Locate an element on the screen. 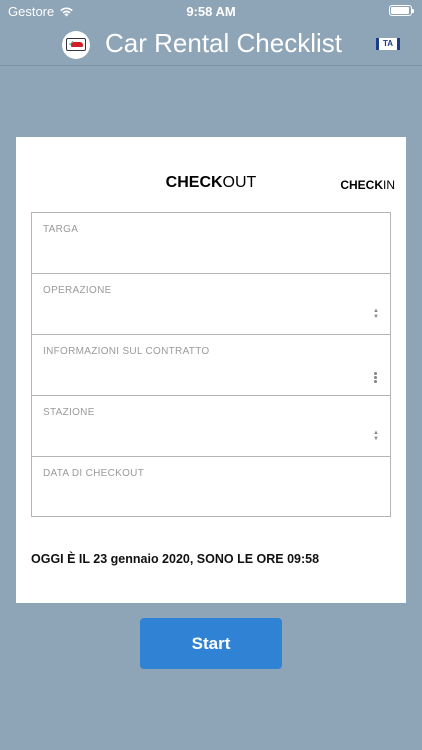  tab-checkin-bold: CHECK is located at coordinates (361, 185).